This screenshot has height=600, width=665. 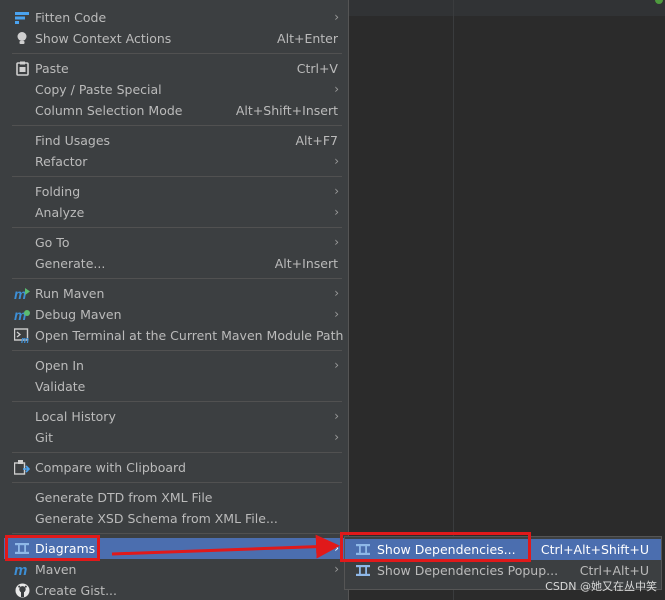 What do you see at coordinates (601, 586) in the screenshot?
I see `watermark: CSDN @她又在丛中笑` at bounding box center [601, 586].